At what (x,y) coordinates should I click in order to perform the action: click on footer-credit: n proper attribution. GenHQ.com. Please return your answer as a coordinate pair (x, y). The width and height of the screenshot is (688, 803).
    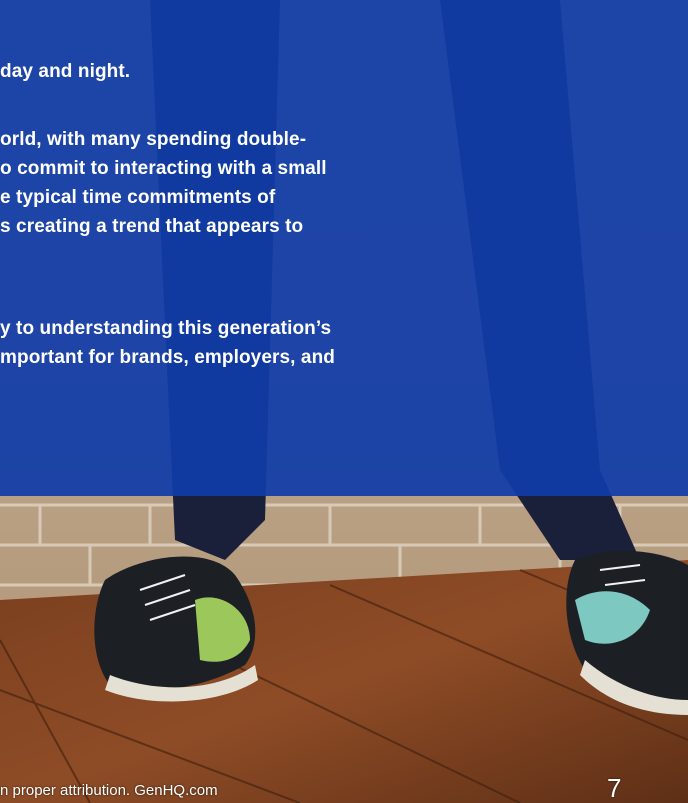
    Looking at the image, I should click on (109, 790).